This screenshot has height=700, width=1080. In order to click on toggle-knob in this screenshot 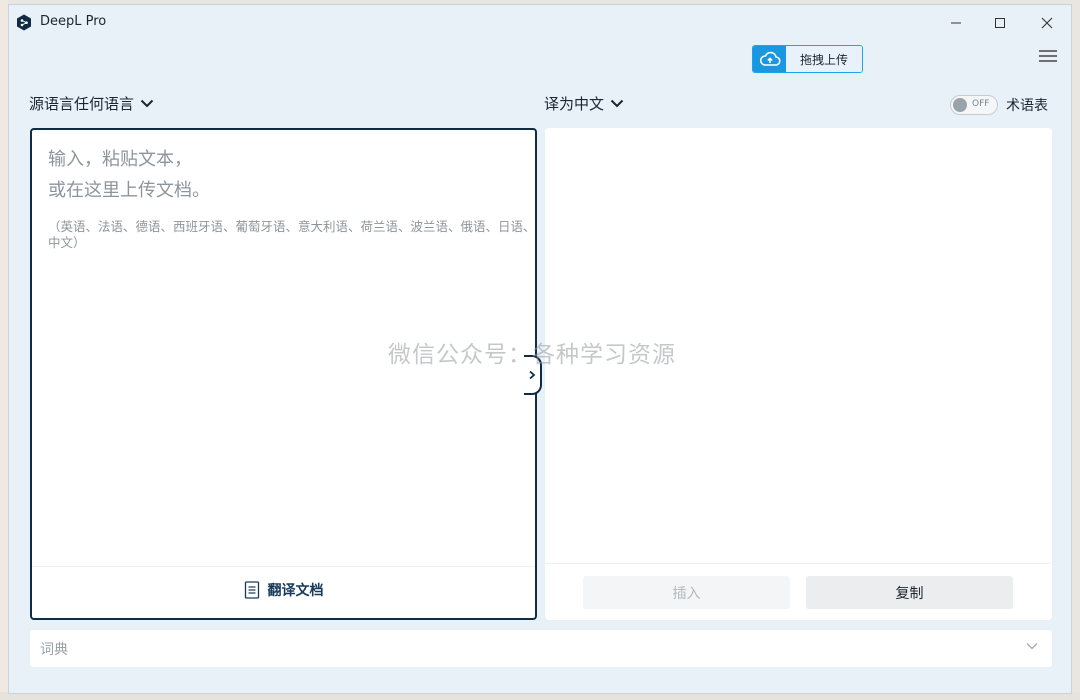, I will do `click(960, 105)`.